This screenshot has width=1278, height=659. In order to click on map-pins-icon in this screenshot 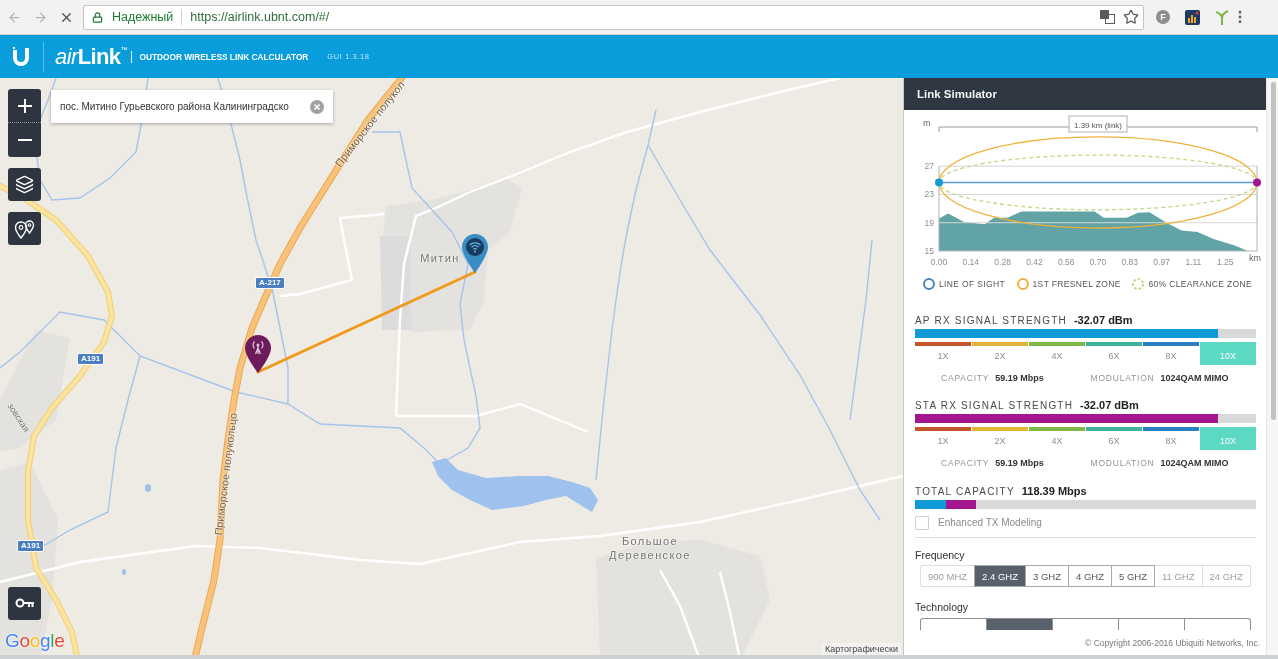, I will do `click(24, 228)`.